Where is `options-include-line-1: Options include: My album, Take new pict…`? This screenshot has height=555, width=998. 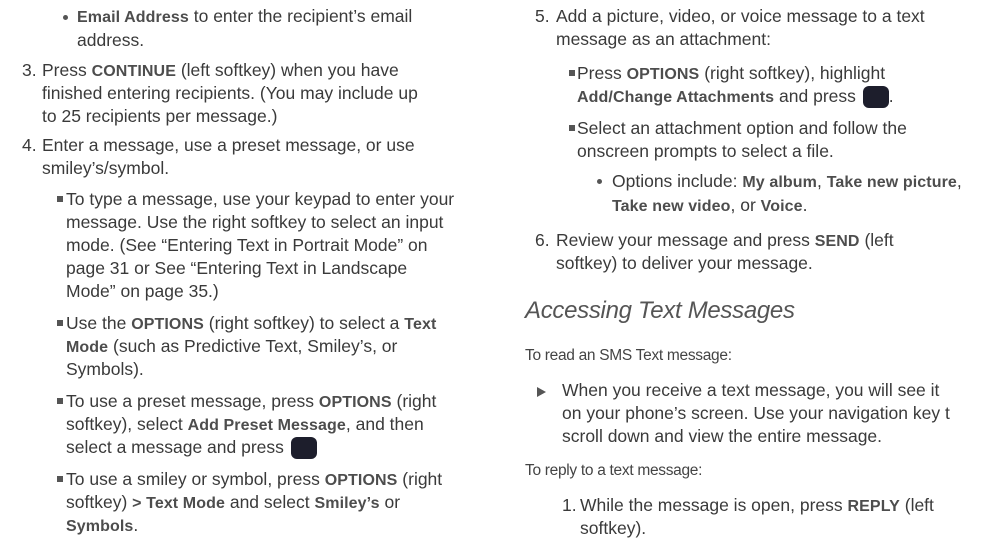
options-include-line-1: Options include: My album, Take new pict… is located at coordinates (787, 182).